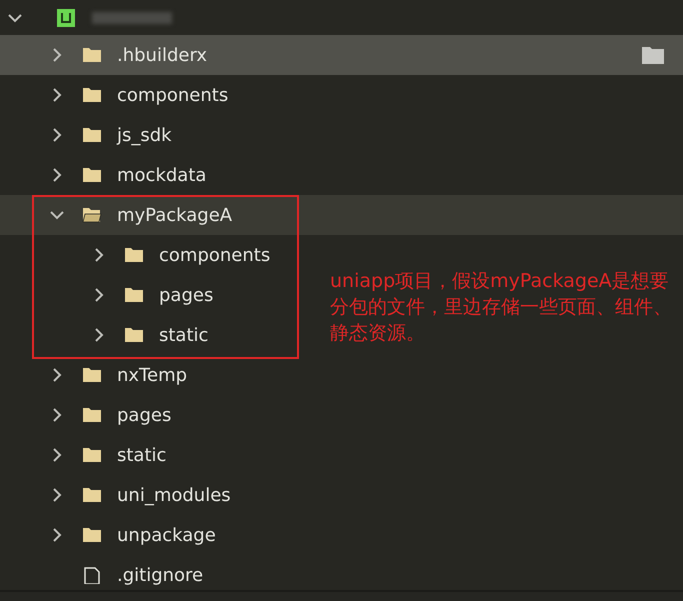 Image resolution: width=683 pixels, height=601 pixels. Describe the element at coordinates (161, 175) in the screenshot. I see `item-label: mockdata` at that location.